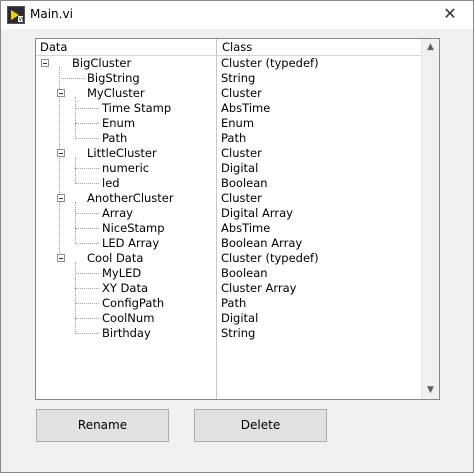  Describe the element at coordinates (128, 318) in the screenshot. I see `tree-row-label: CoolNum` at that location.